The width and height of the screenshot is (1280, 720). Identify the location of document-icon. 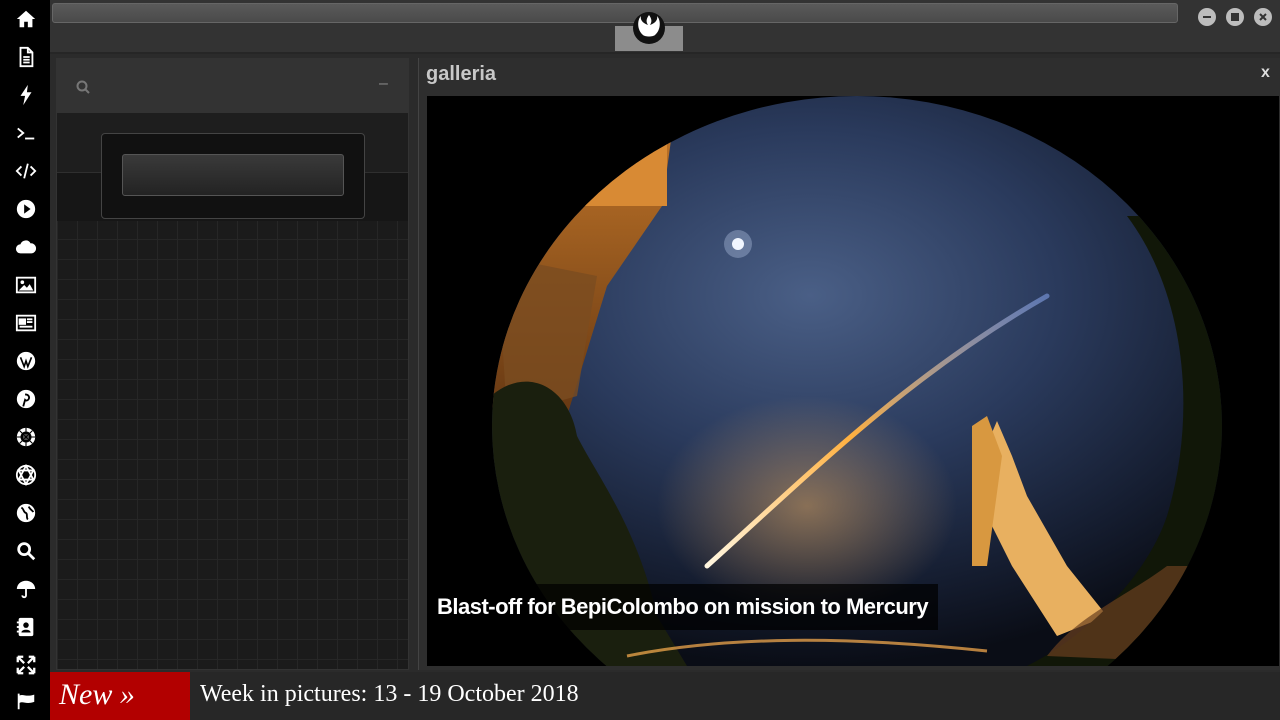
(26, 57).